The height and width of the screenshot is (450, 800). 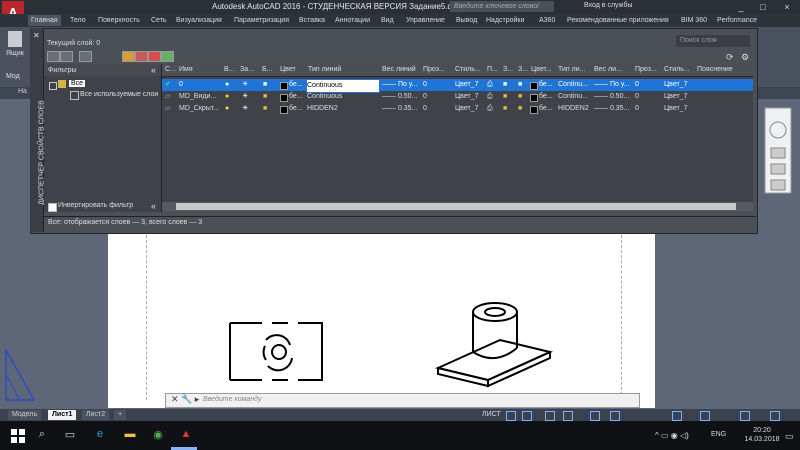 What do you see at coordinates (141, 56) in the screenshot?
I see `new-vp-frozen-layer-icon` at bounding box center [141, 56].